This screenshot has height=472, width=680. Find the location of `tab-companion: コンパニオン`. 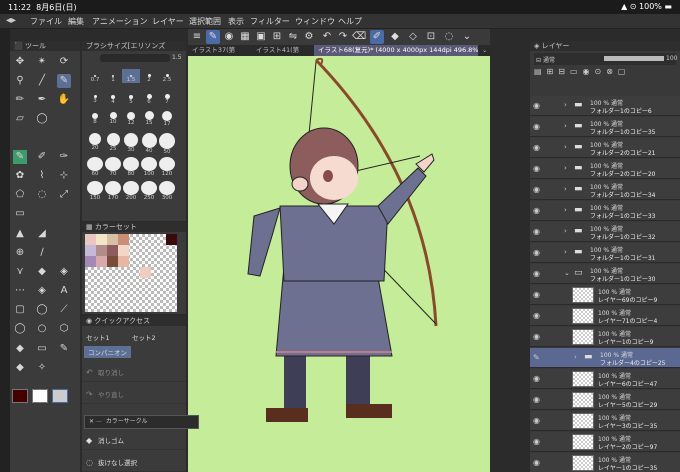

tab-companion: コンパニオン is located at coordinates (107, 352).